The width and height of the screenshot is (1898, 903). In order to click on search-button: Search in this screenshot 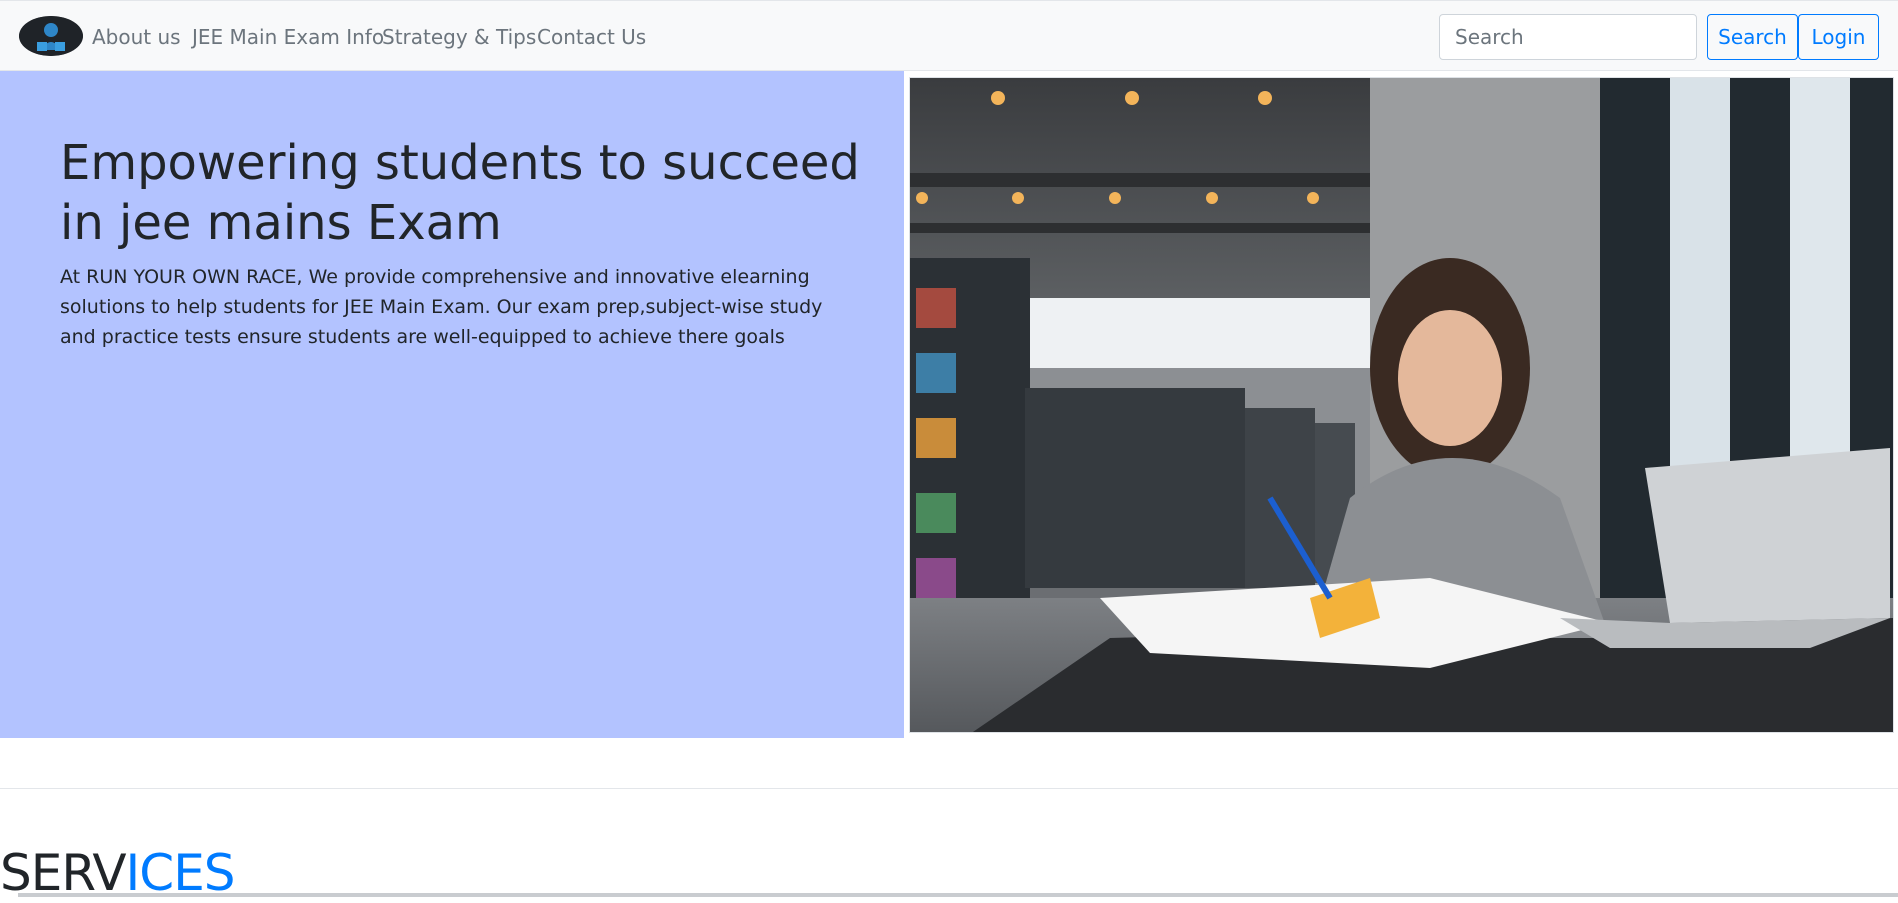, I will do `click(1752, 37)`.